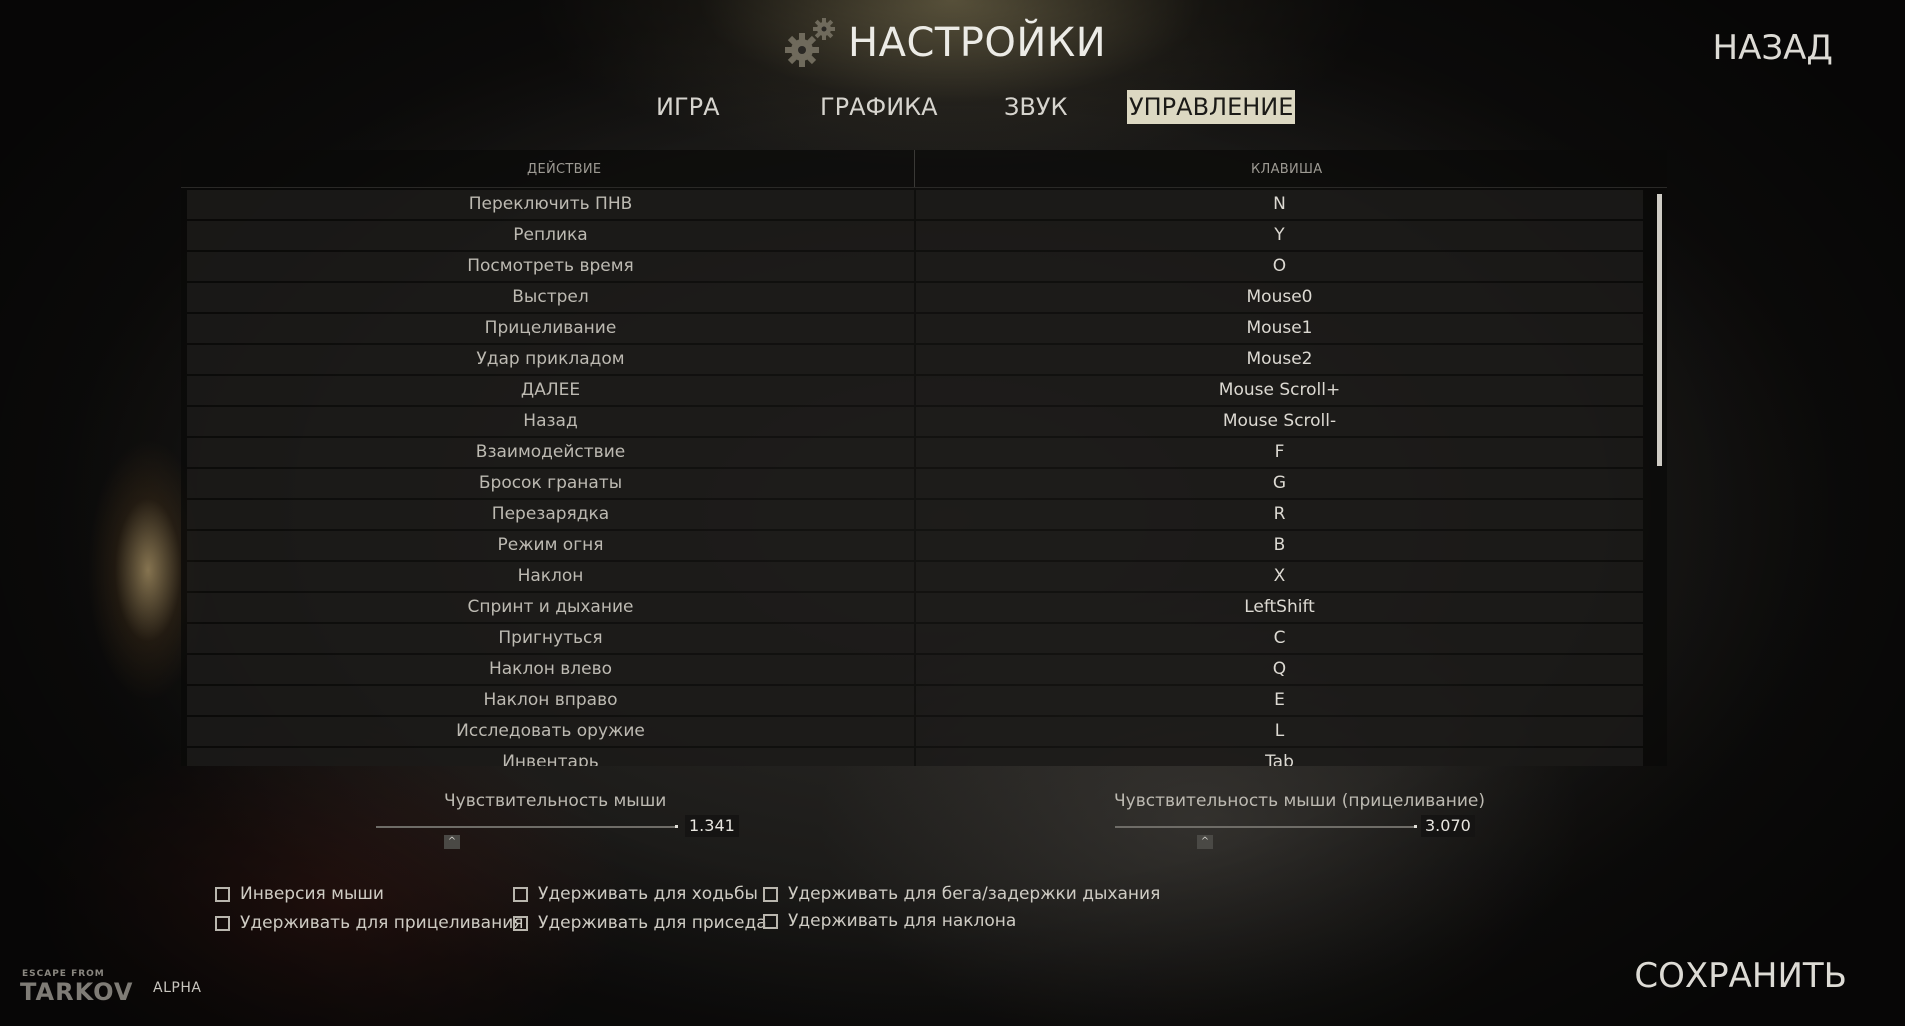  Describe the element at coordinates (564, 169) in the screenshot. I see `column-header-action: ДЕЙСТВИЕ` at that location.